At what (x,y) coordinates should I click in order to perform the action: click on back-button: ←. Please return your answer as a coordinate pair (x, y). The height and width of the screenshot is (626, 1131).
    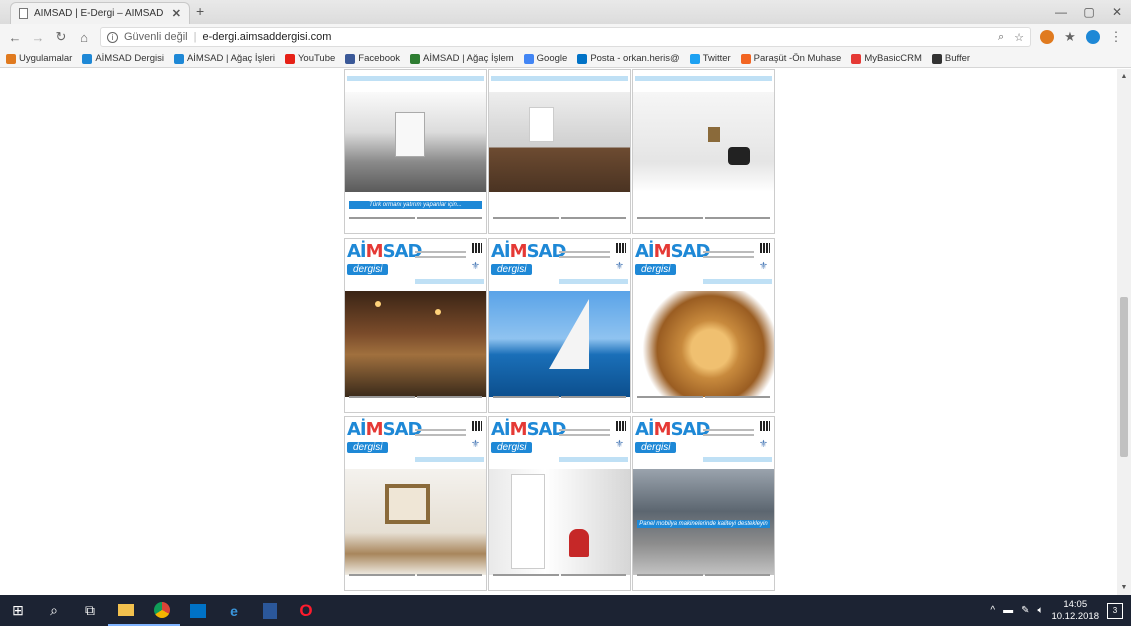
    Looking at the image, I should click on (15, 37).